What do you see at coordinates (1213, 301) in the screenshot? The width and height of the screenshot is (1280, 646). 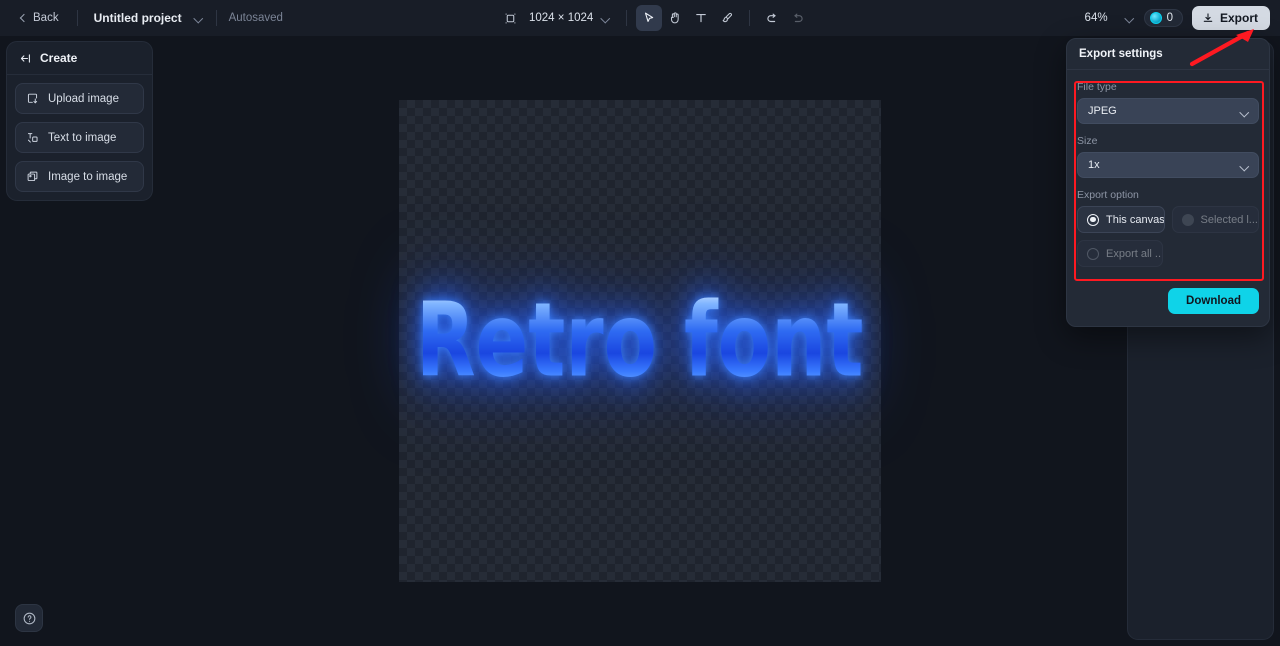 I see `download-button: Download` at bounding box center [1213, 301].